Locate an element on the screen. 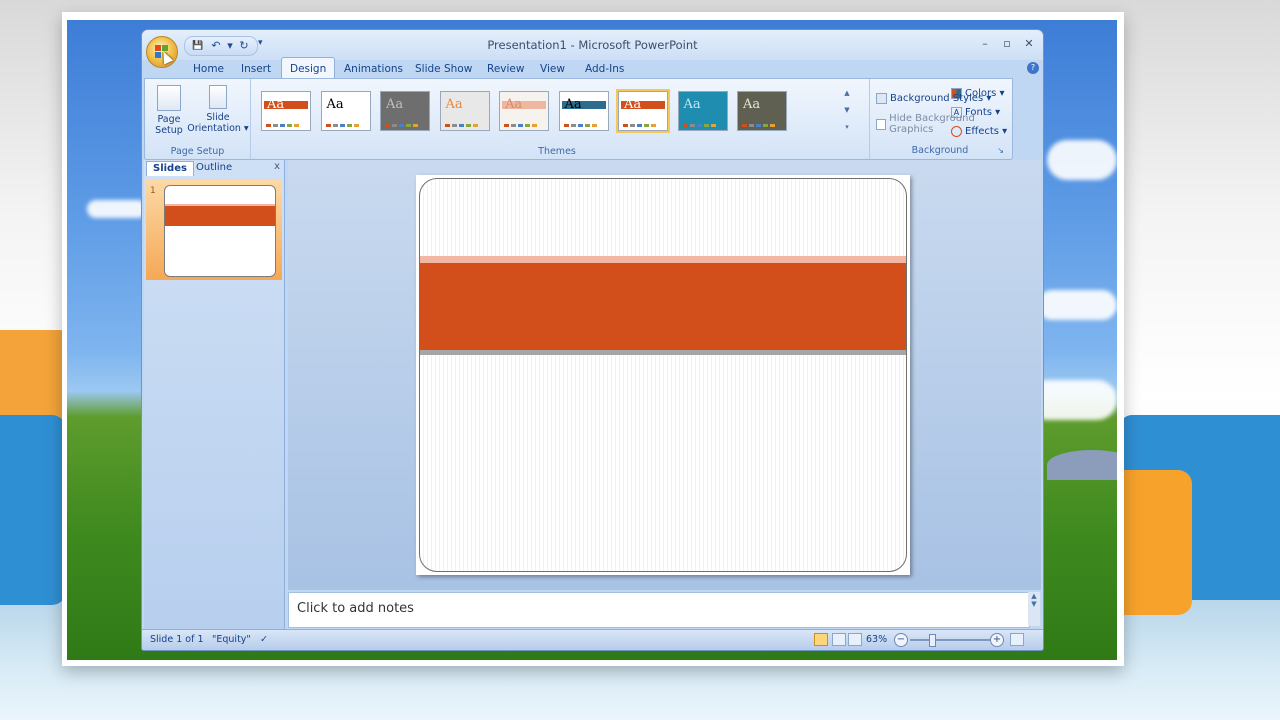 This screenshot has width=1280, height=720. page-setup-label: Page Setup is located at coordinates (197, 151).